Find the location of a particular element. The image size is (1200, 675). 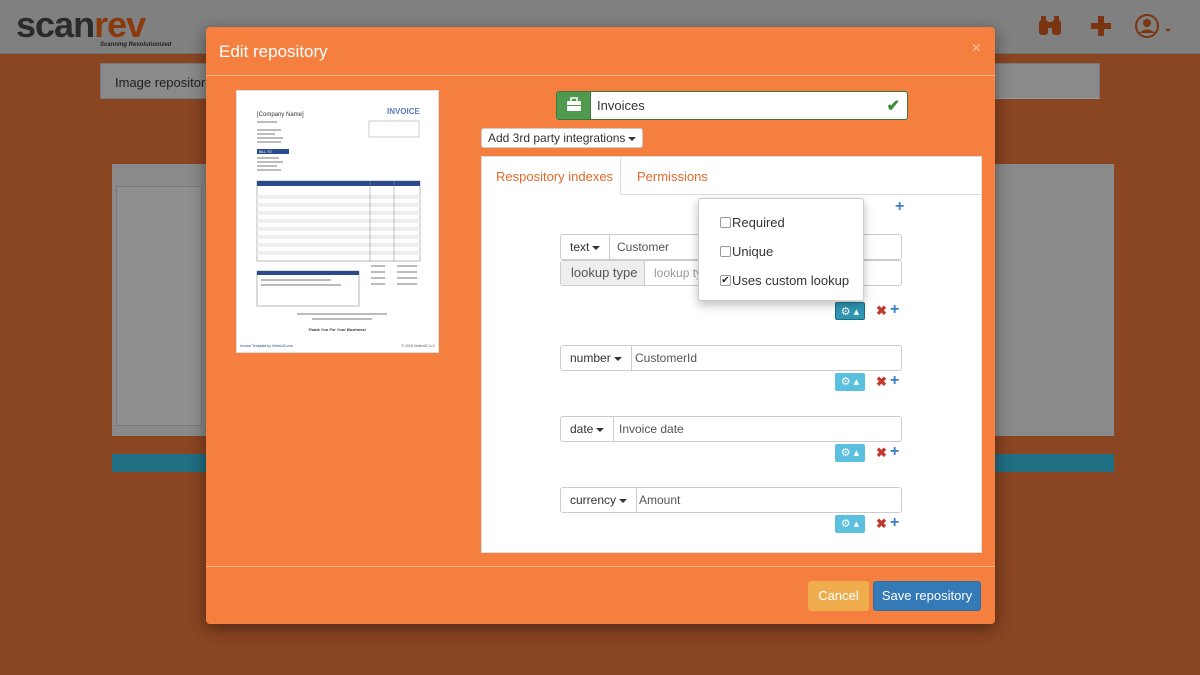

thumb-bill-to: BILL TO is located at coordinates (265, 152).